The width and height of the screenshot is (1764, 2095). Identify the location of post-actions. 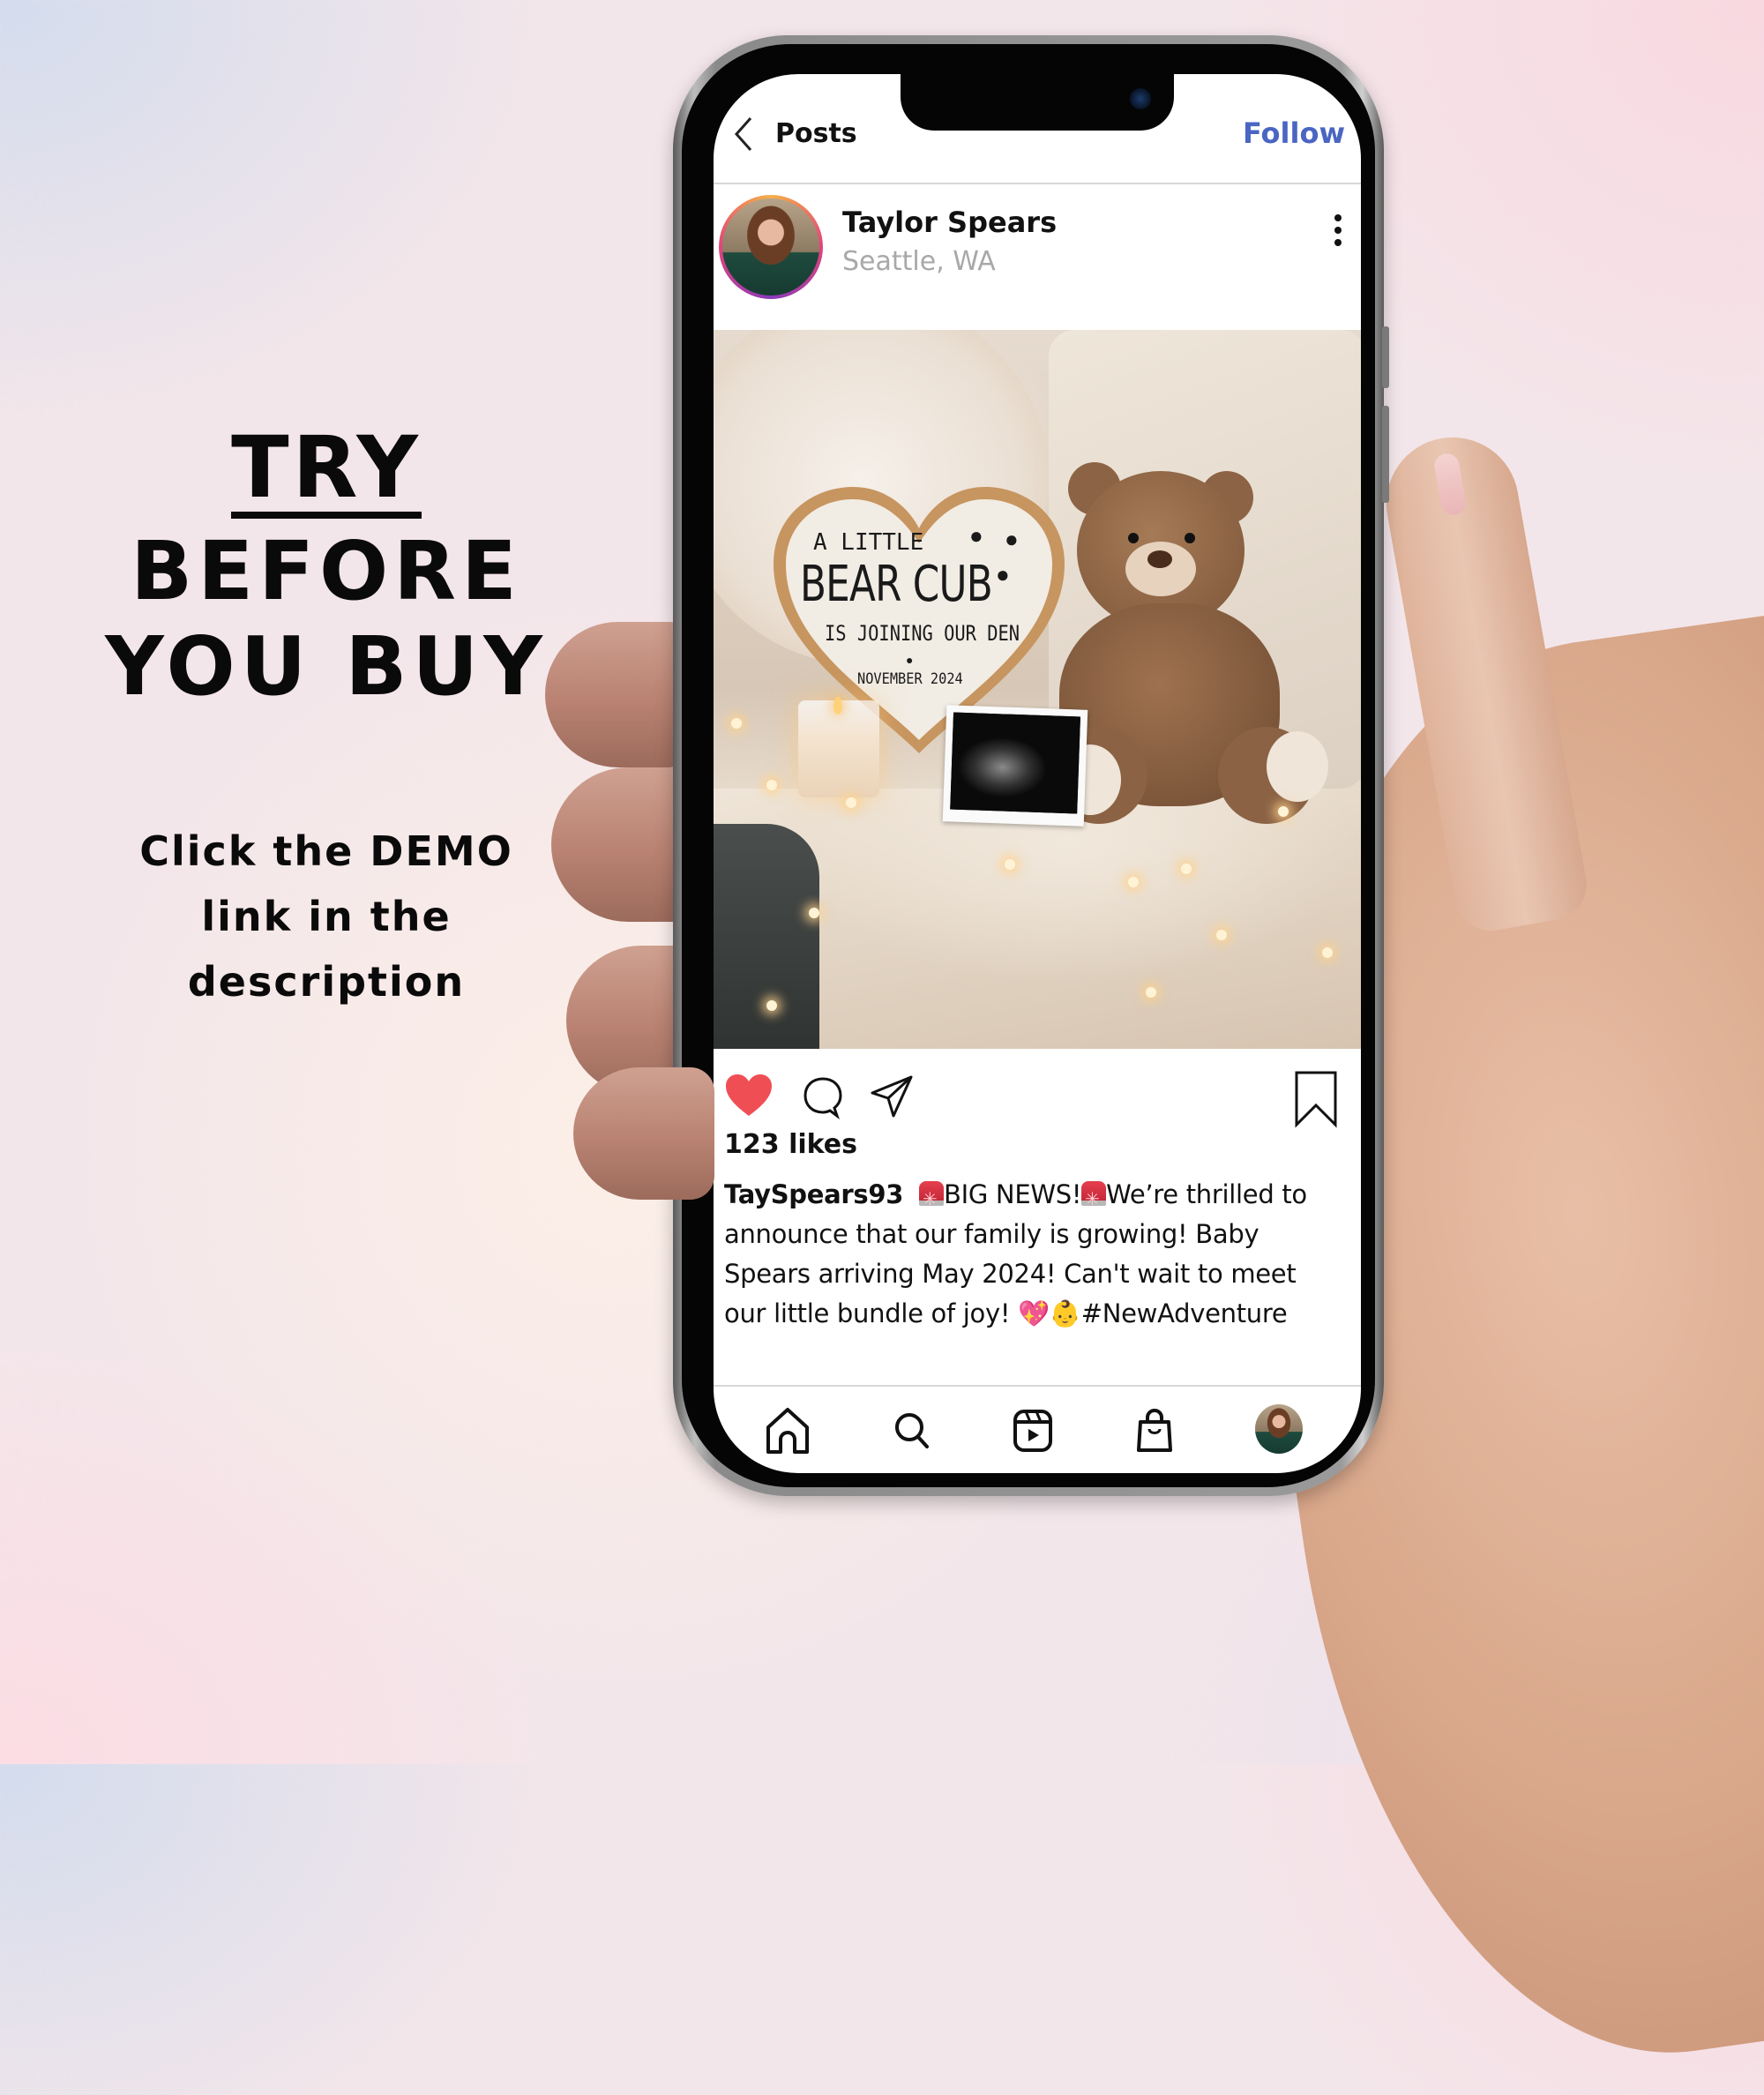
(1037, 1093).